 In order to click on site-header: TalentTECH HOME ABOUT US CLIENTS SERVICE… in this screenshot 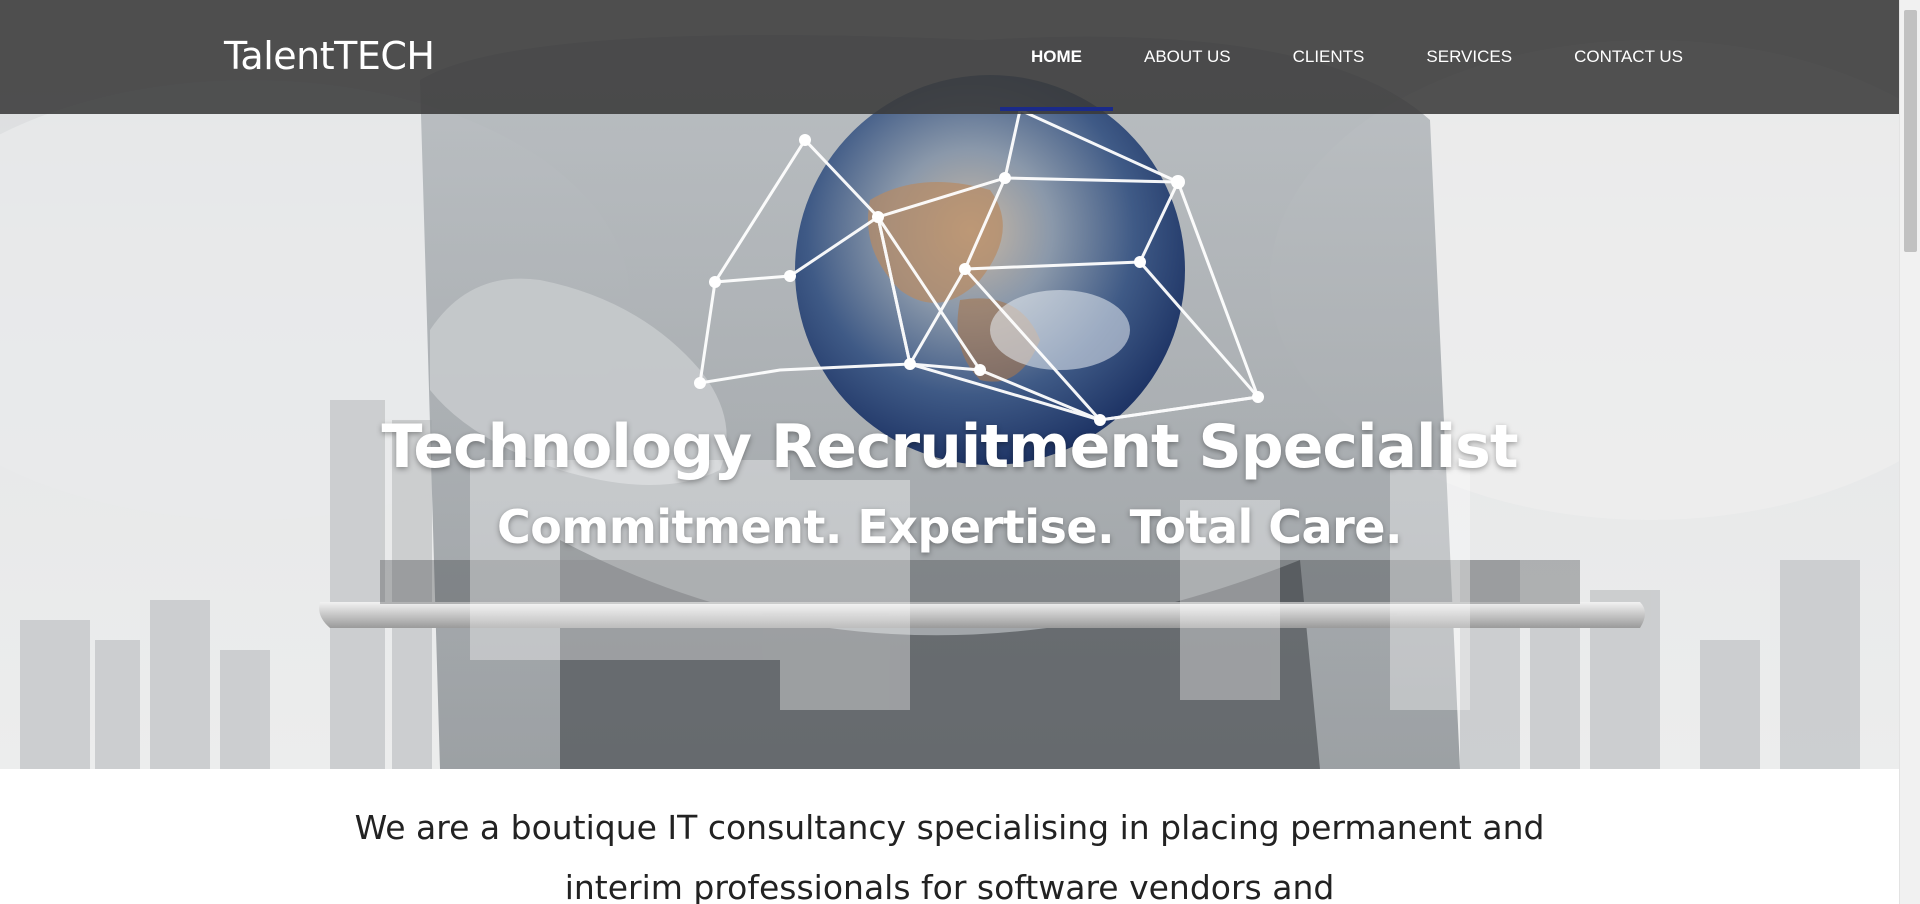, I will do `click(949, 57)`.